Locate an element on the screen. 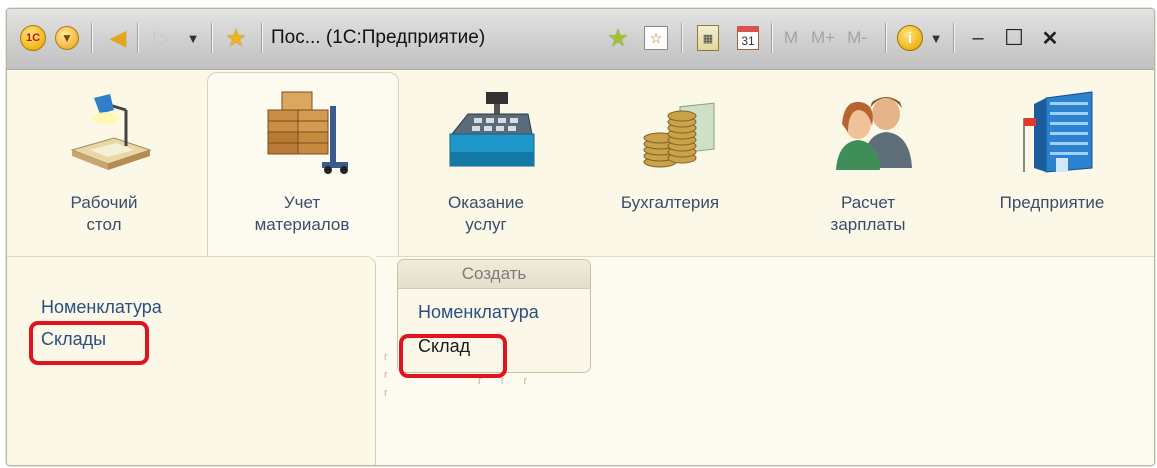  info-glyph: i is located at coordinates (910, 38).